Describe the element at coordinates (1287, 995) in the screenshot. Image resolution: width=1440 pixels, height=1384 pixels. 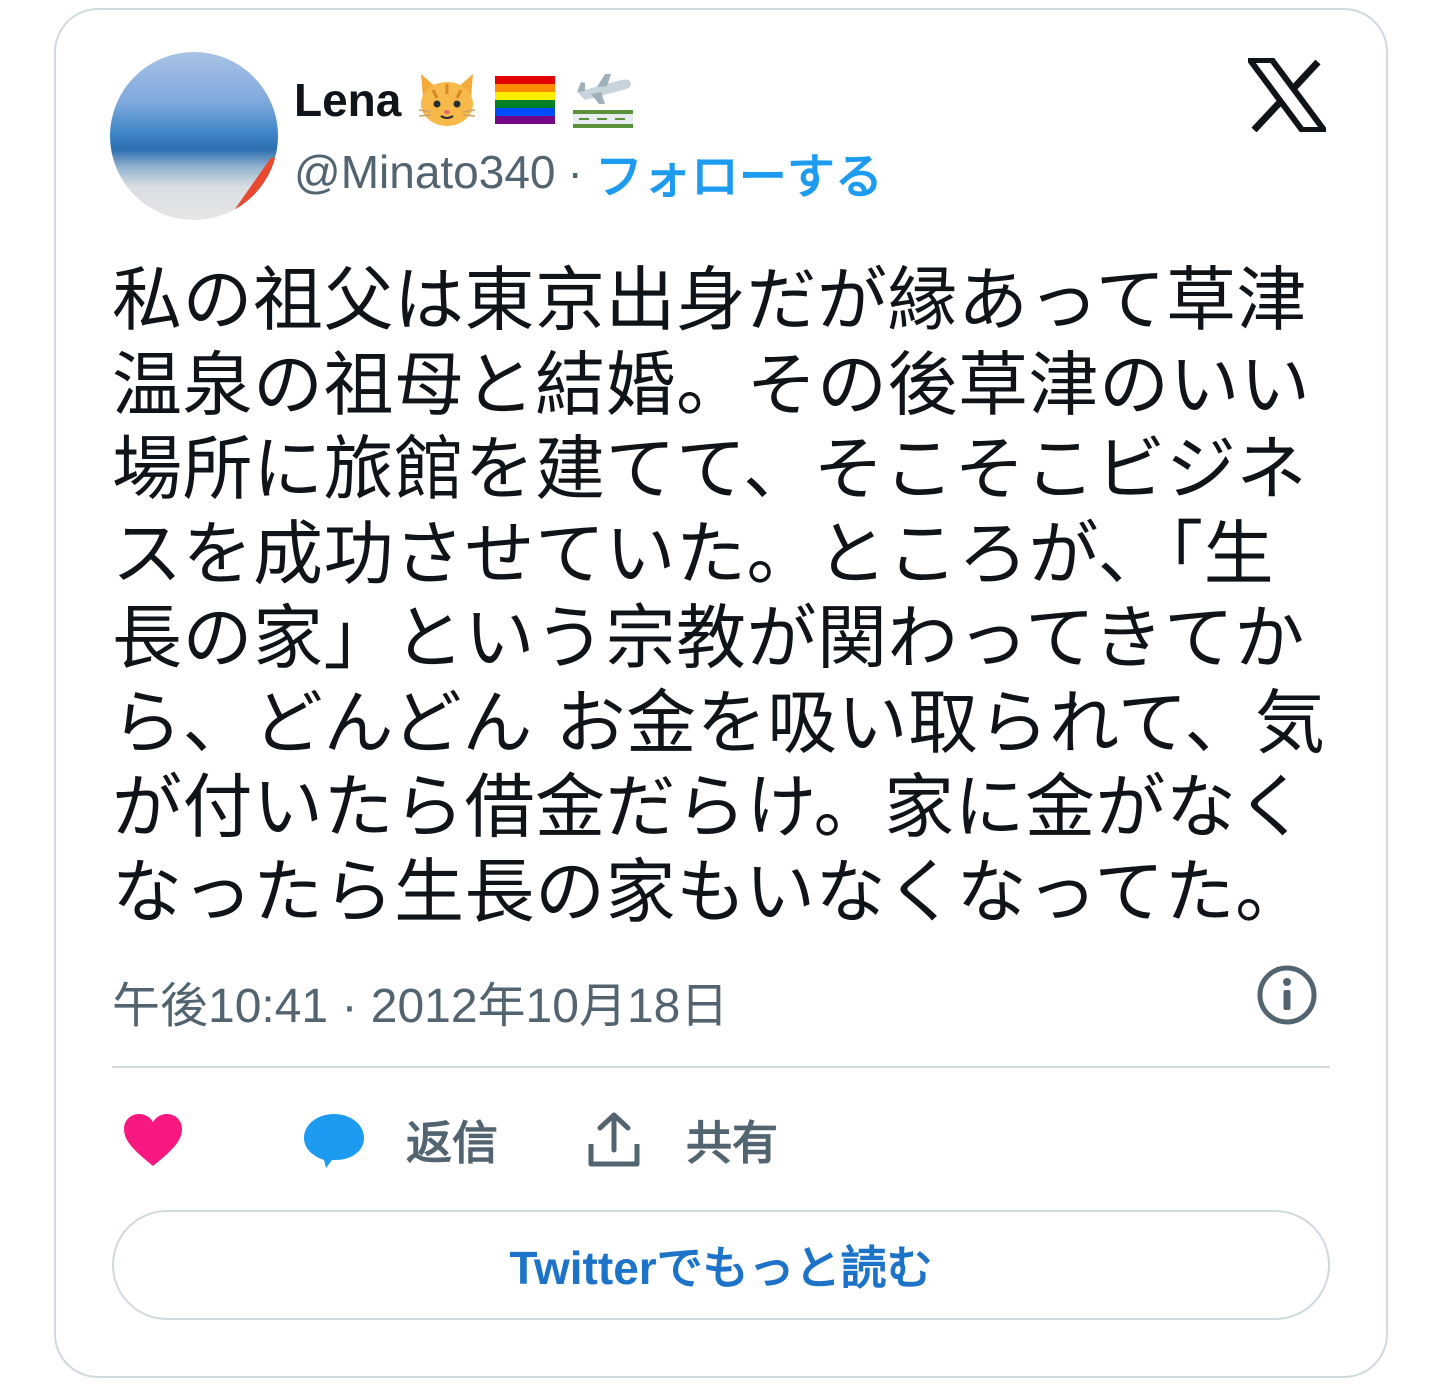
I see `info-icon` at that location.